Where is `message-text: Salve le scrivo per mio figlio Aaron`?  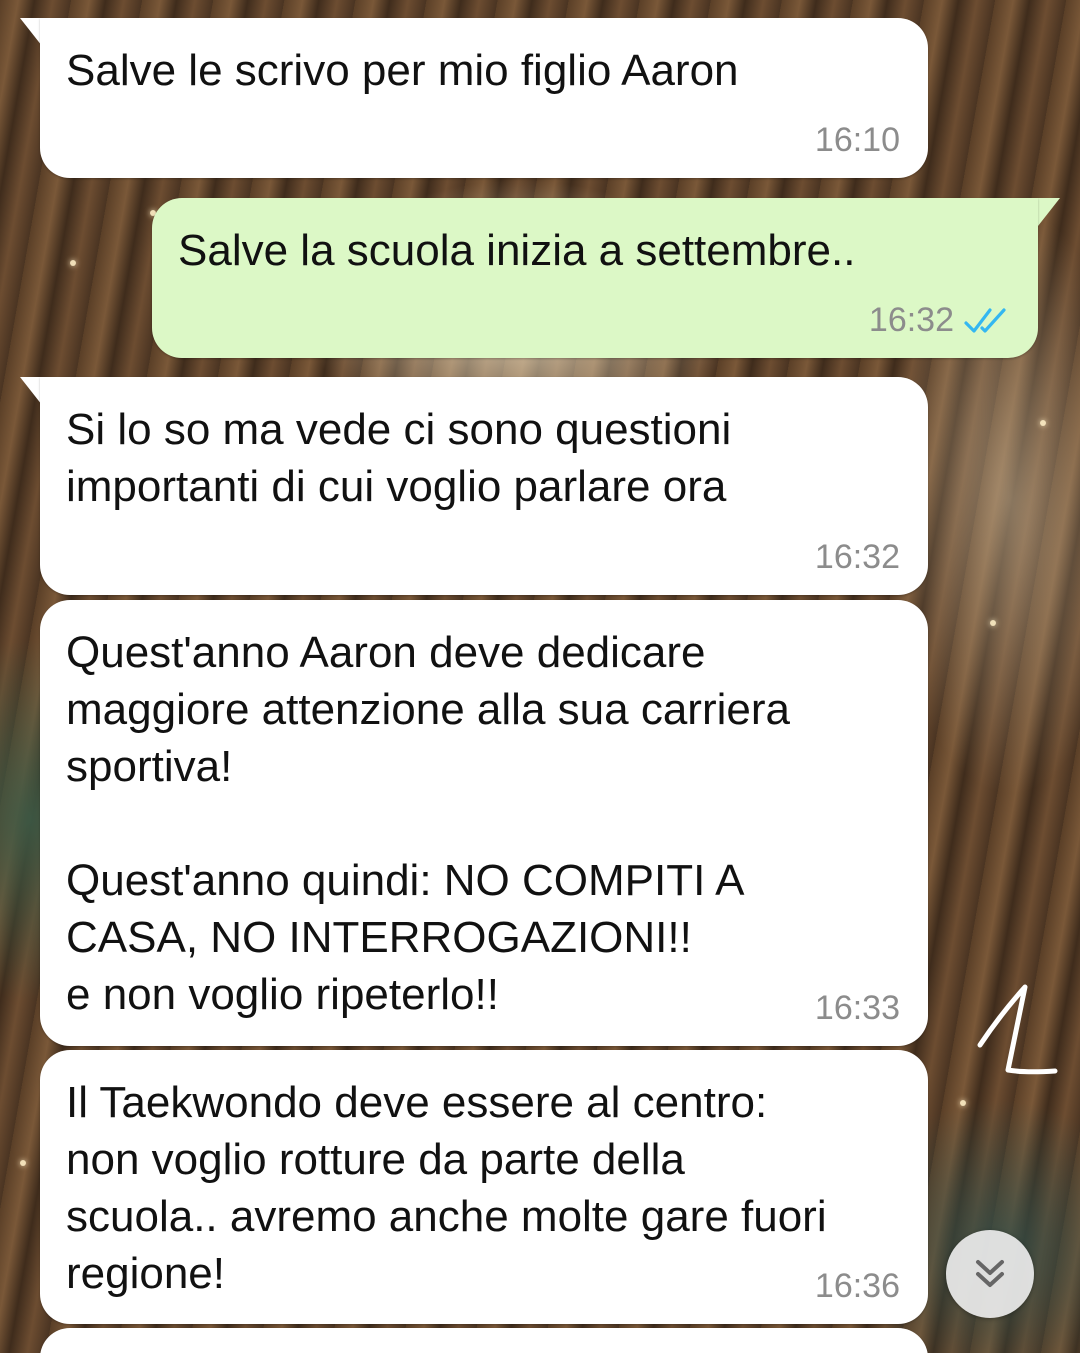 message-text: Salve le scrivo per mio figlio Aaron is located at coordinates (402, 70).